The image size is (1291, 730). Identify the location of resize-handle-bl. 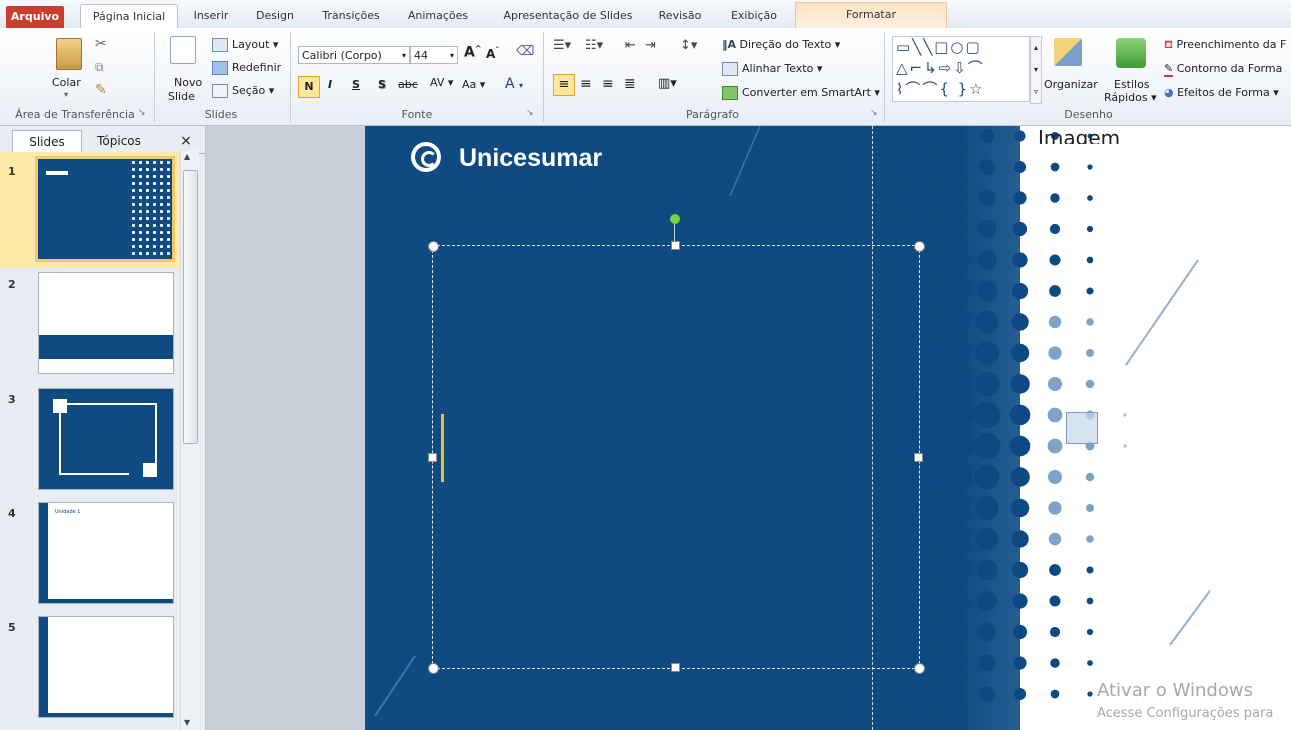
(433, 668).